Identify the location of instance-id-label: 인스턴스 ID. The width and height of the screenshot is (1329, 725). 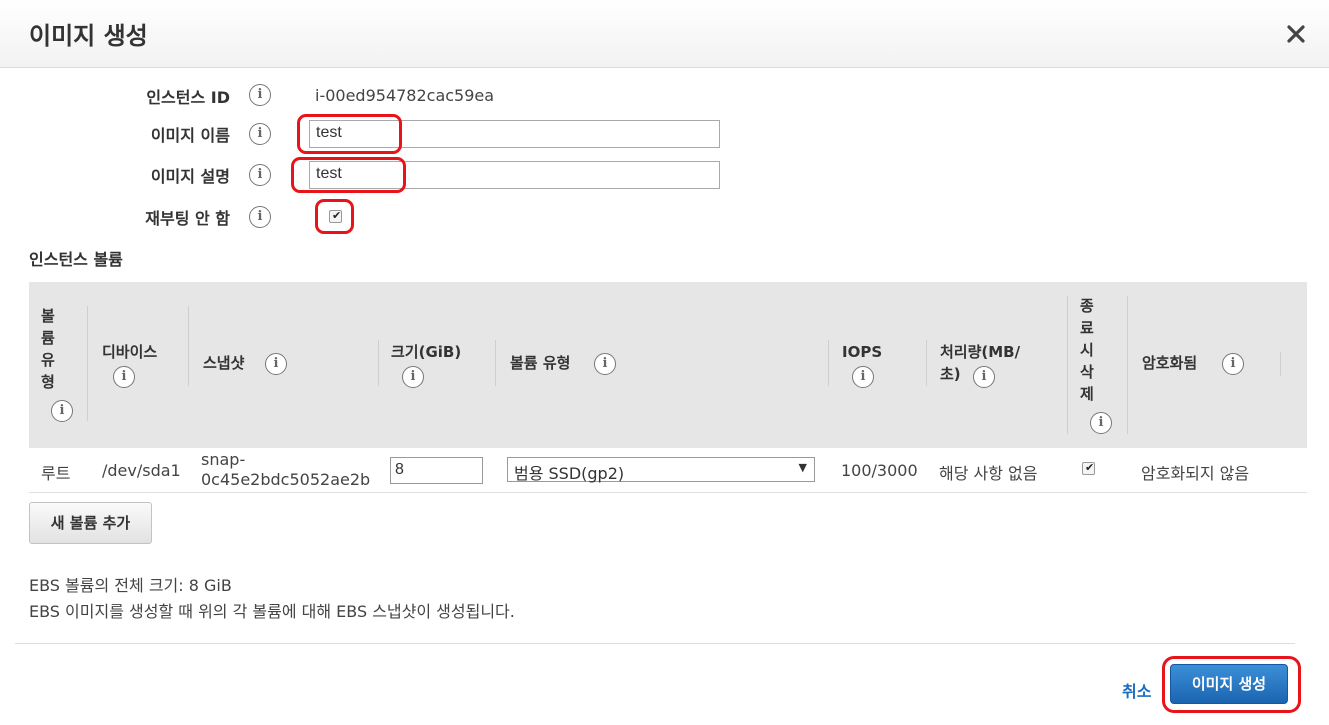
(188, 97).